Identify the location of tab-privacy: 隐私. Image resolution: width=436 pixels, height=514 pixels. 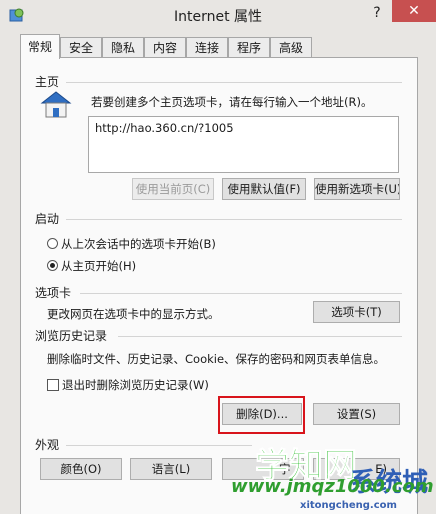
(123, 47).